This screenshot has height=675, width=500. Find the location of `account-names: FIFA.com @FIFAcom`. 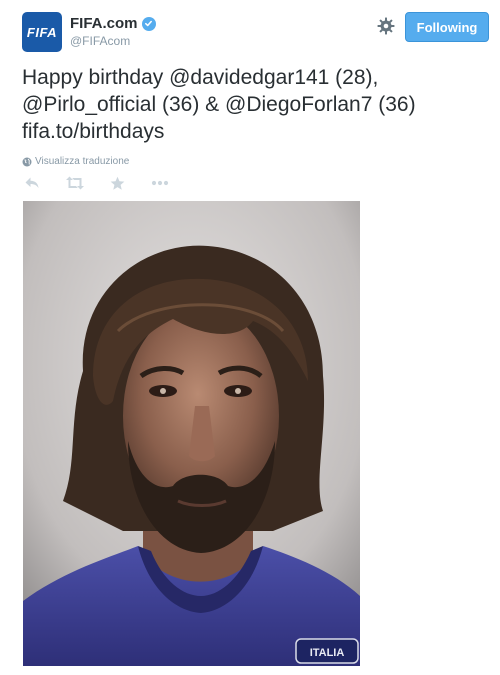

account-names: FIFA.com @FIFAcom is located at coordinates (113, 31).